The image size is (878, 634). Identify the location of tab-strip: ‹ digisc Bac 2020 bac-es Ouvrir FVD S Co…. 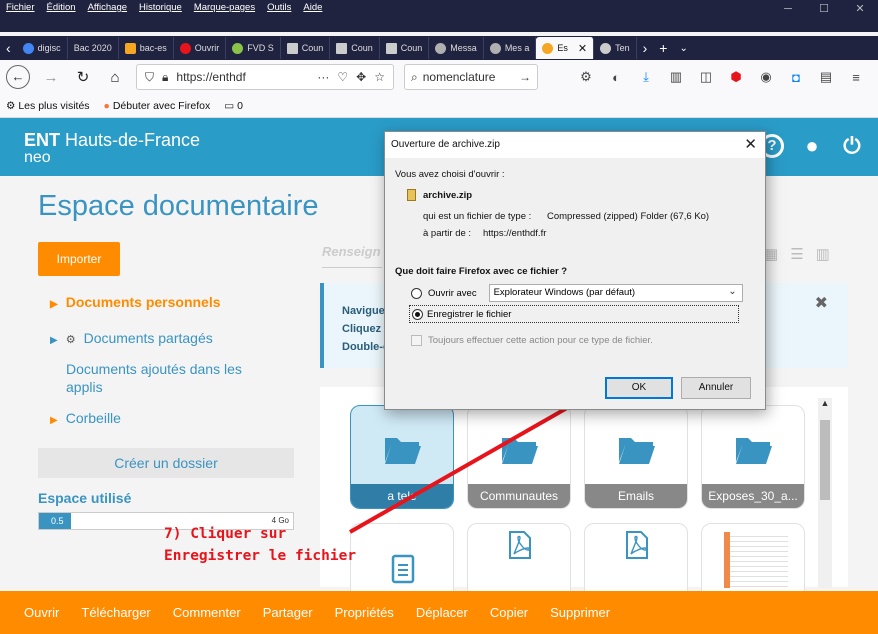
(439, 48).